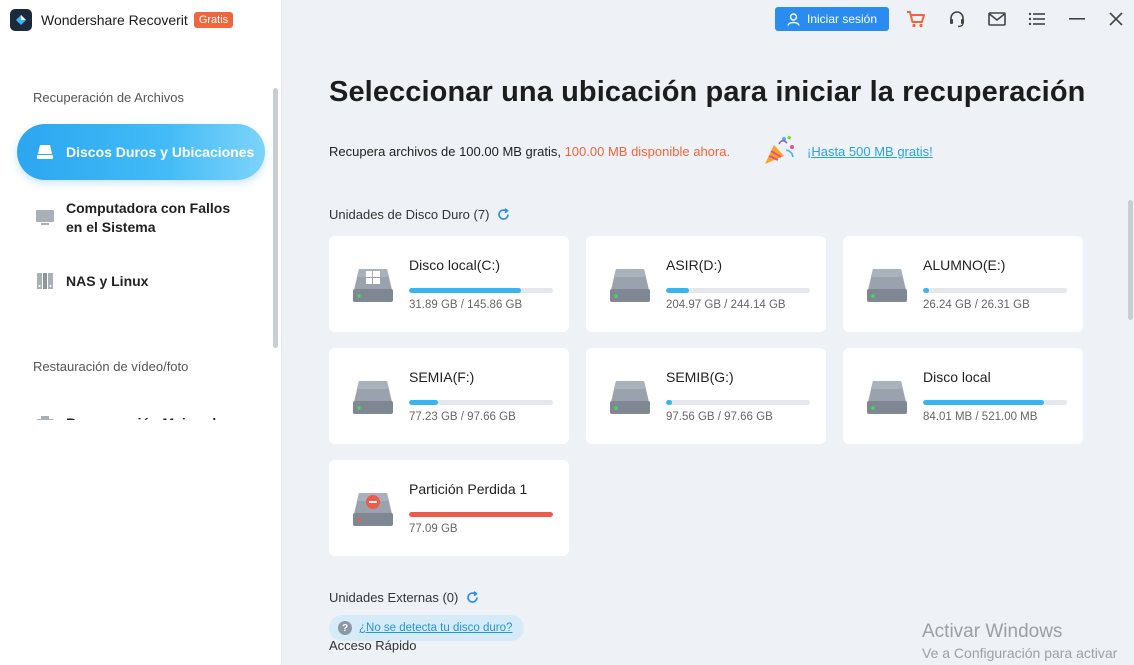 This screenshot has height=665, width=1134. Describe the element at coordinates (870, 151) in the screenshot. I see `promo-link: ¡Hasta 500 MB gratis!` at that location.